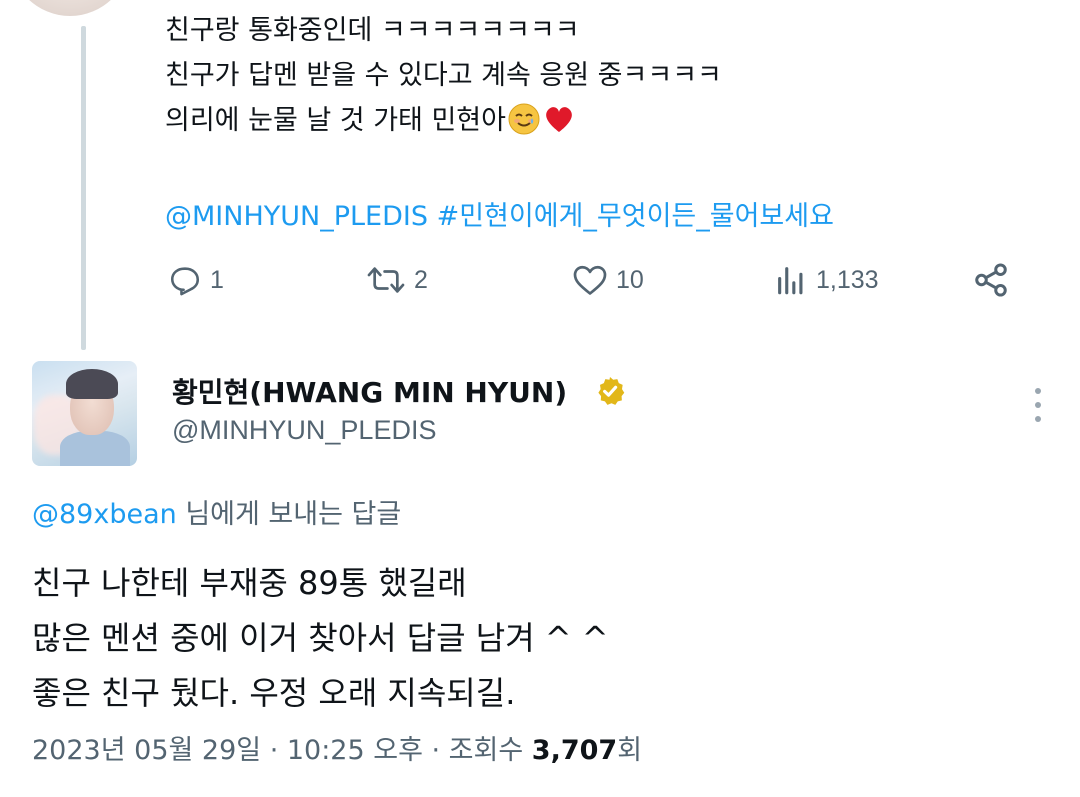 The width and height of the screenshot is (1080, 797). What do you see at coordinates (610, 393) in the screenshot?
I see `verified-badge-icon` at bounding box center [610, 393].